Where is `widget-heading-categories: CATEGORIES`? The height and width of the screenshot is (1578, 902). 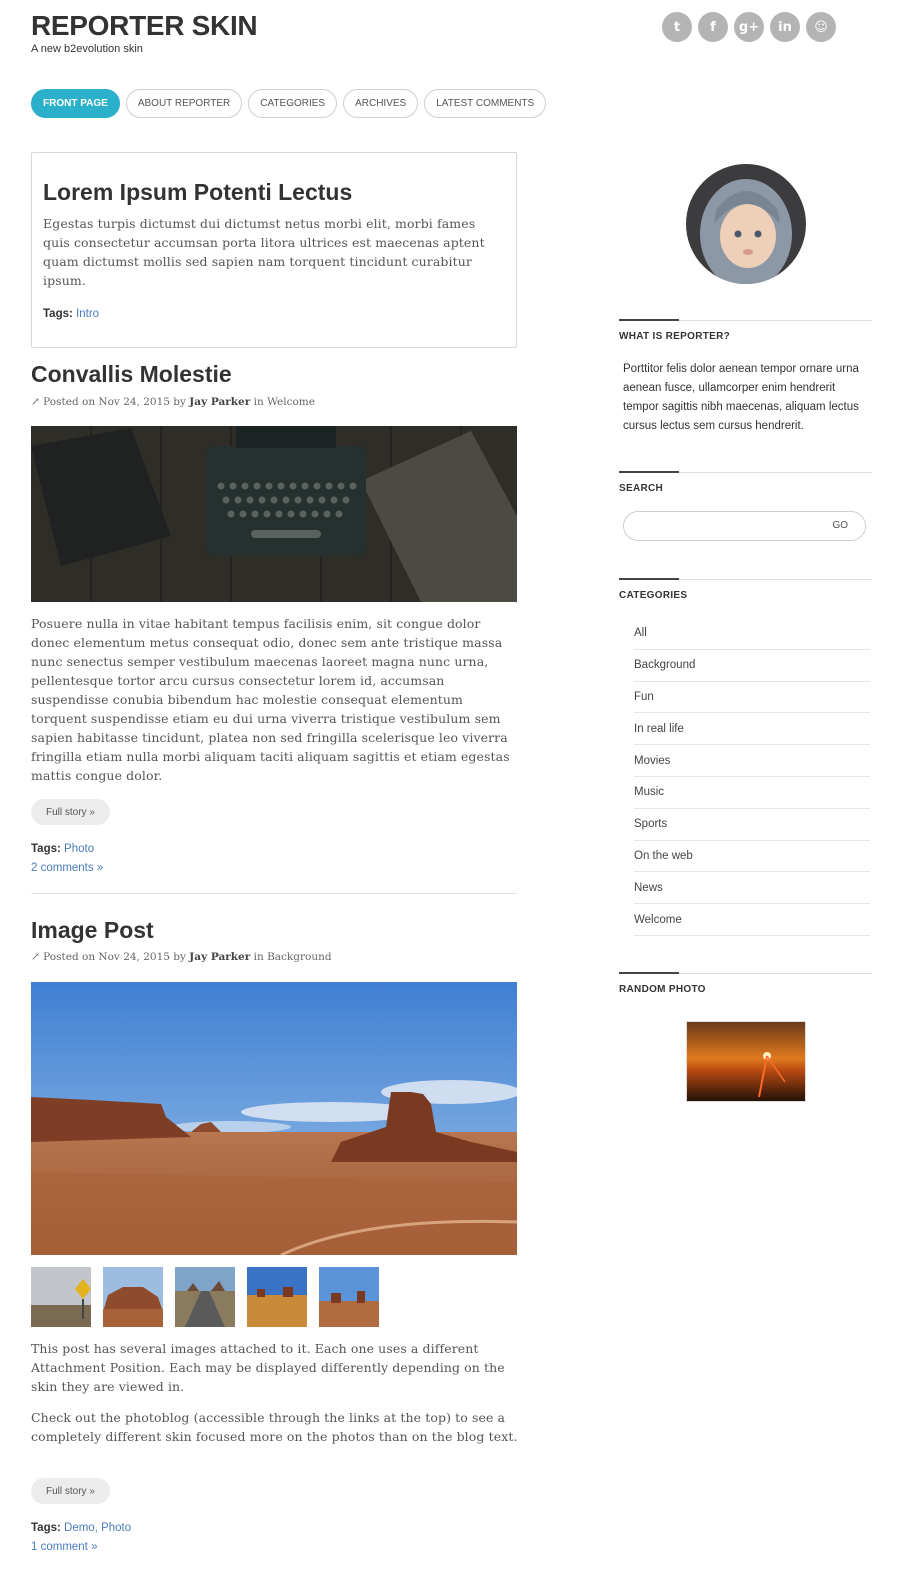
widget-heading-categories: CATEGORIES is located at coordinates (745, 589).